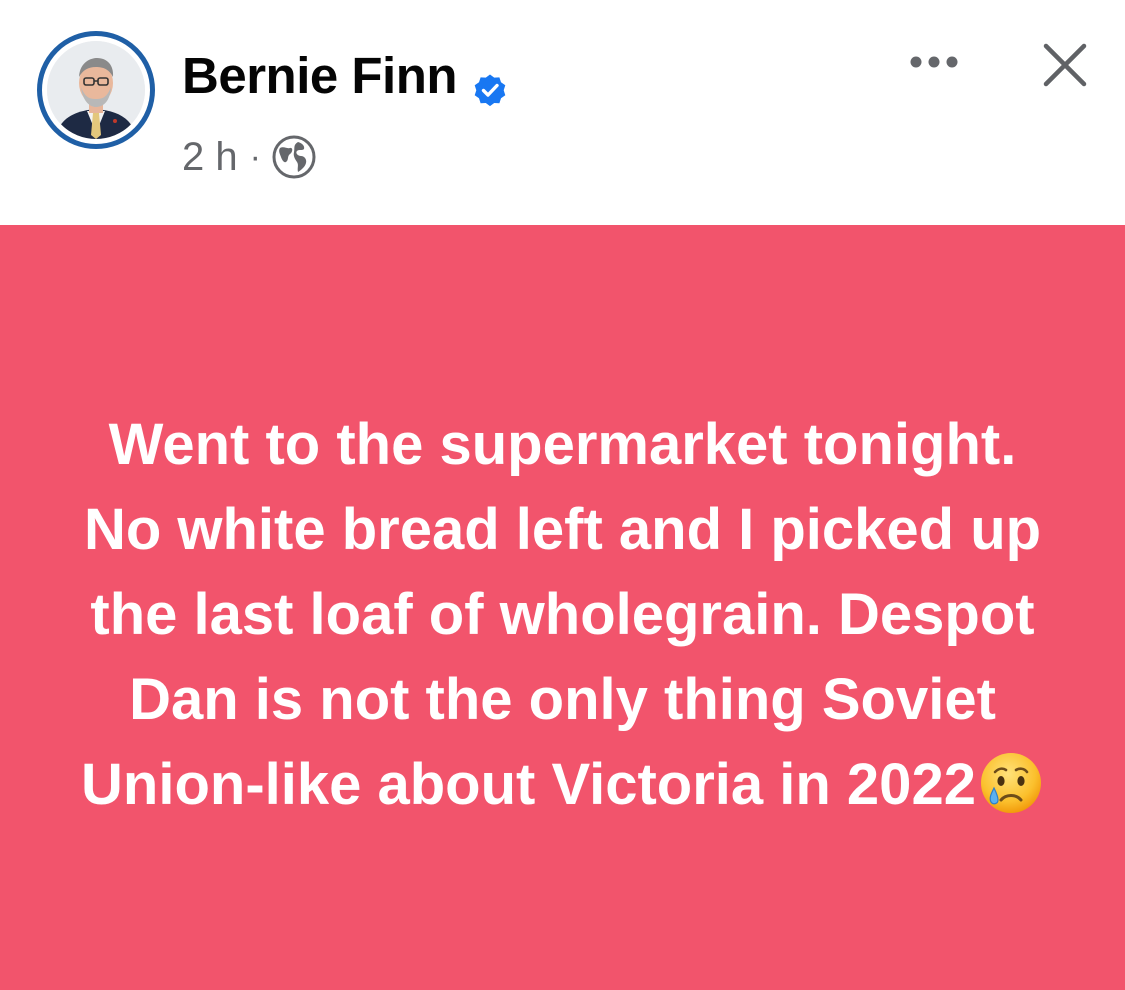 This screenshot has width=1125, height=990. I want to click on author-name: Bernie Finn, so click(345, 76).